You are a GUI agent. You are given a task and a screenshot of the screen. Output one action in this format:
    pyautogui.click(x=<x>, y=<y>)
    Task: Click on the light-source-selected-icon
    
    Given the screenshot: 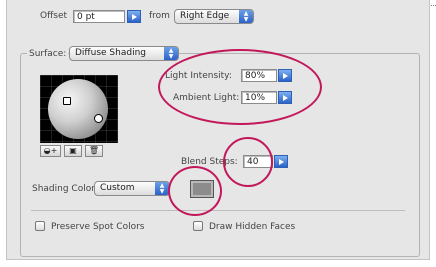 What is the action you would take?
    pyautogui.click(x=98, y=118)
    